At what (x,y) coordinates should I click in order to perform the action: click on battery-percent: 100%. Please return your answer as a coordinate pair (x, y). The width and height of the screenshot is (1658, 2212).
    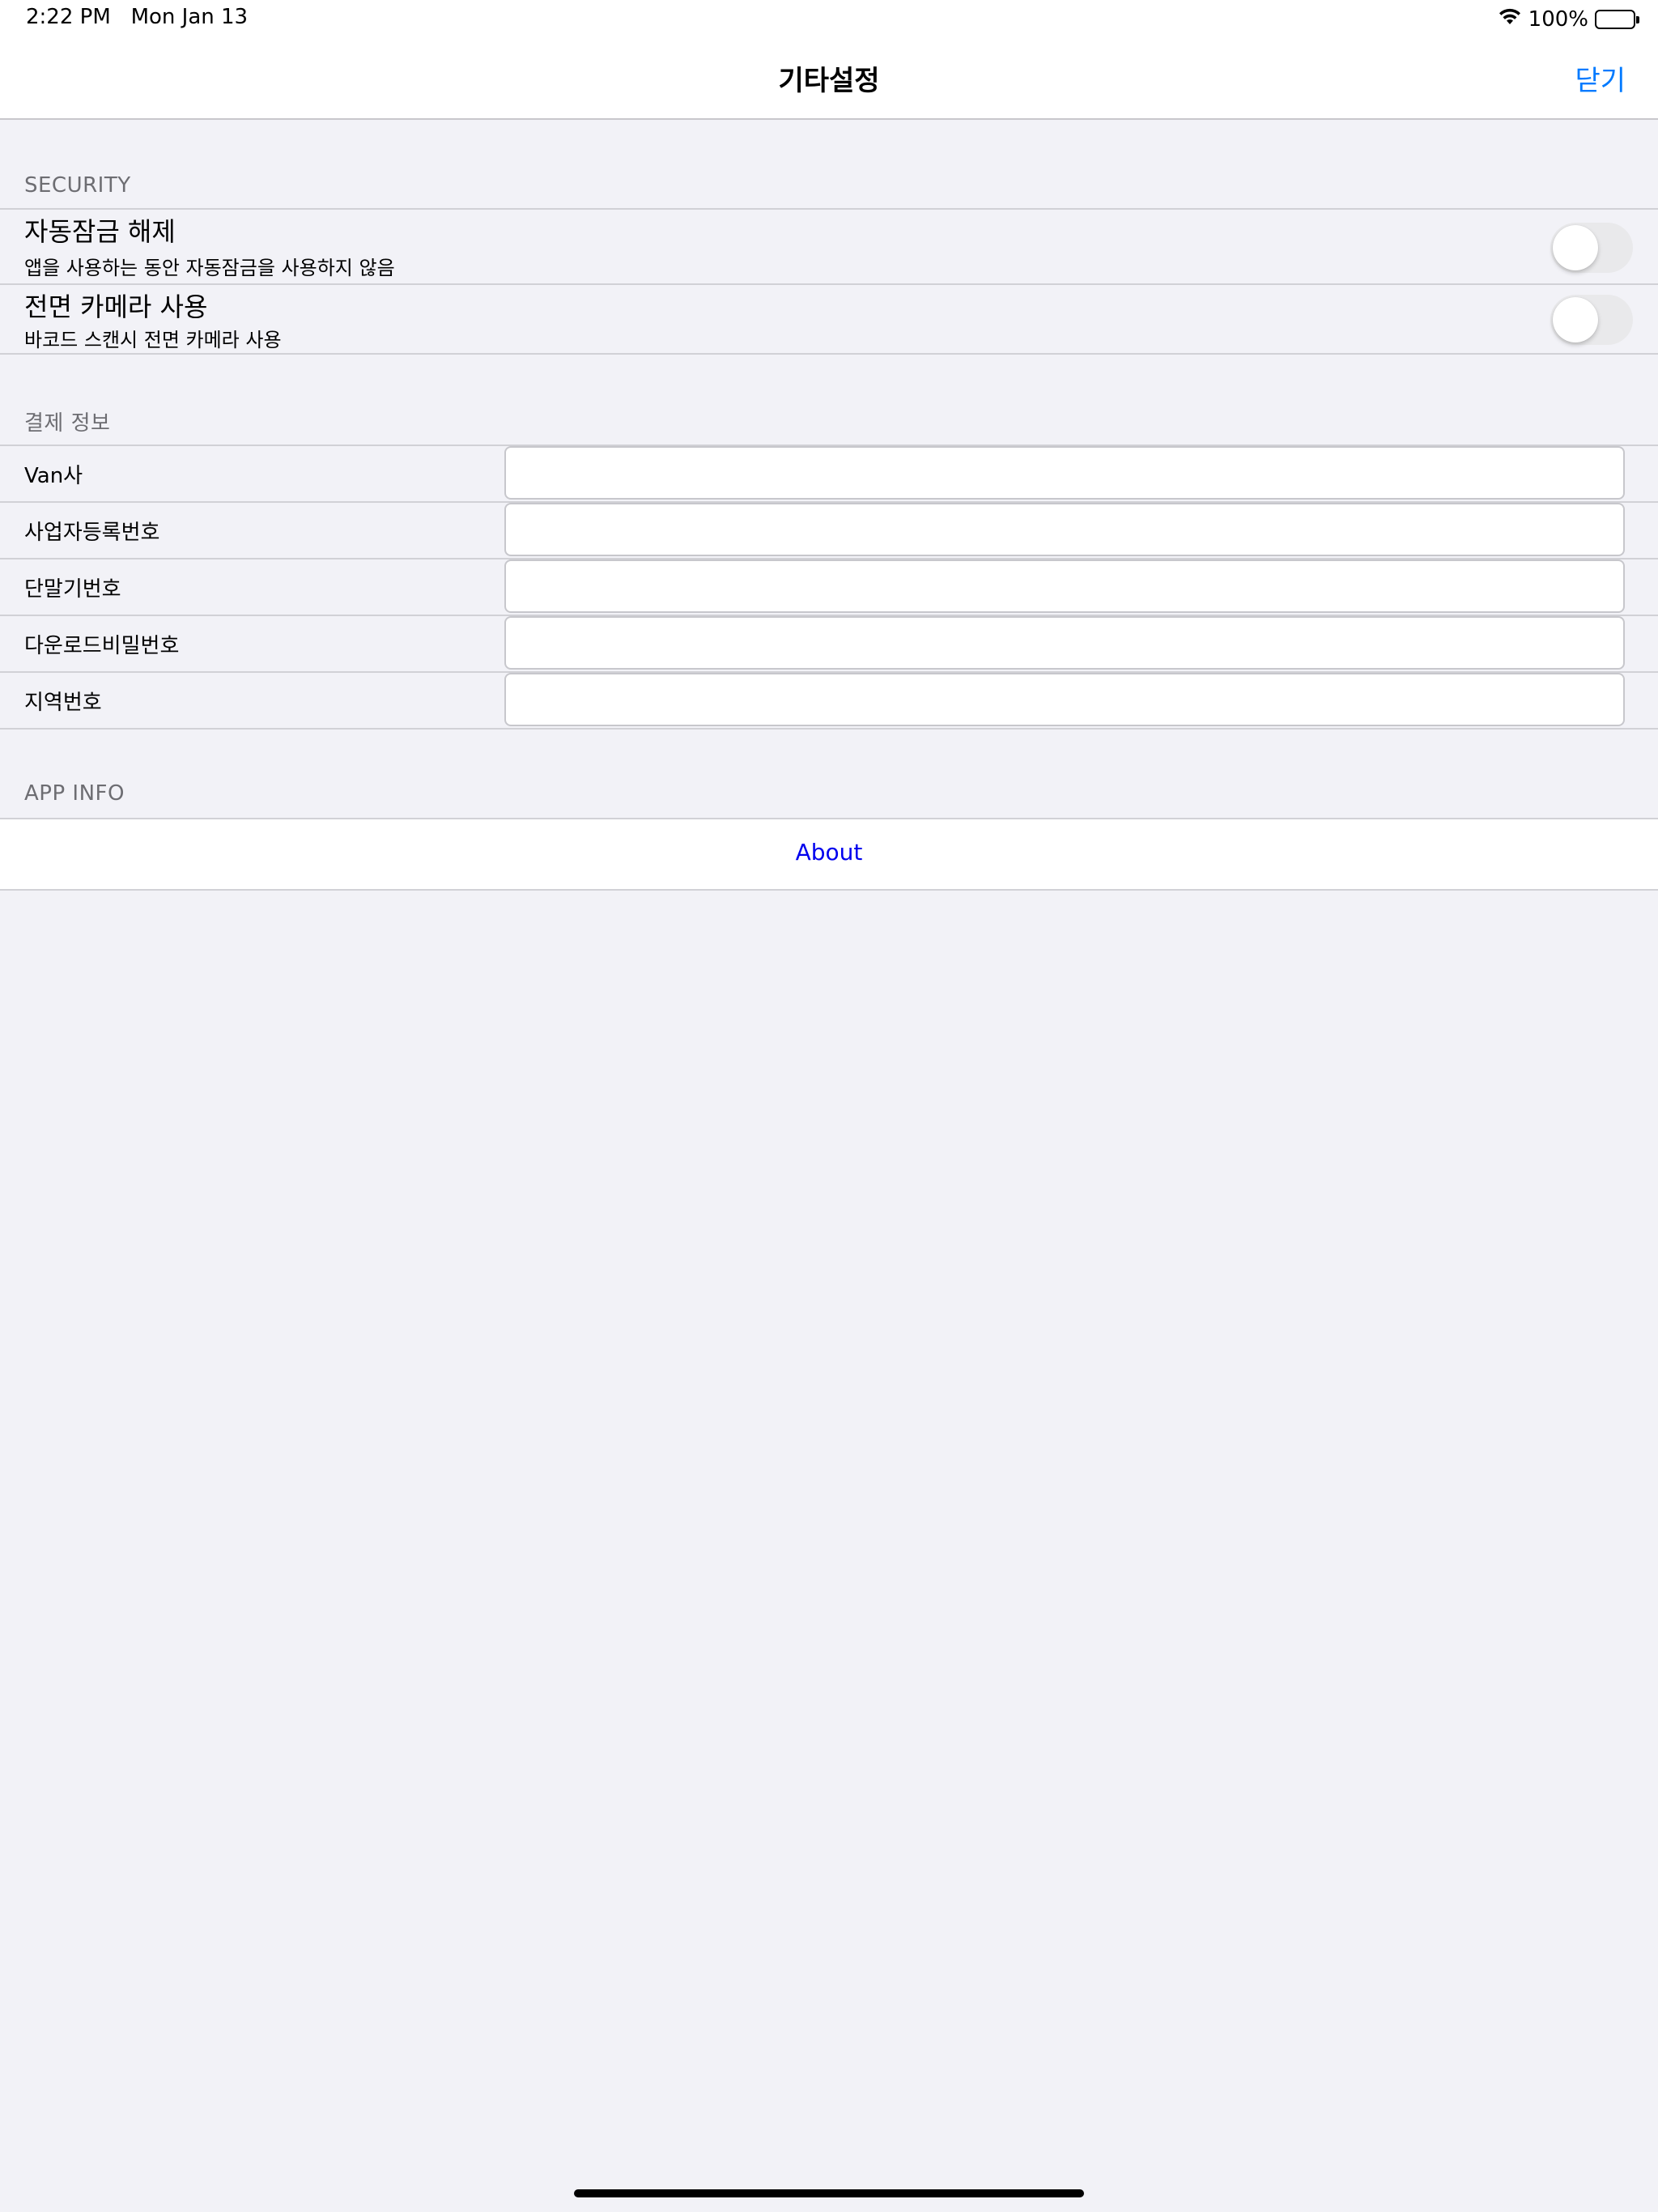
    Looking at the image, I should click on (1558, 19).